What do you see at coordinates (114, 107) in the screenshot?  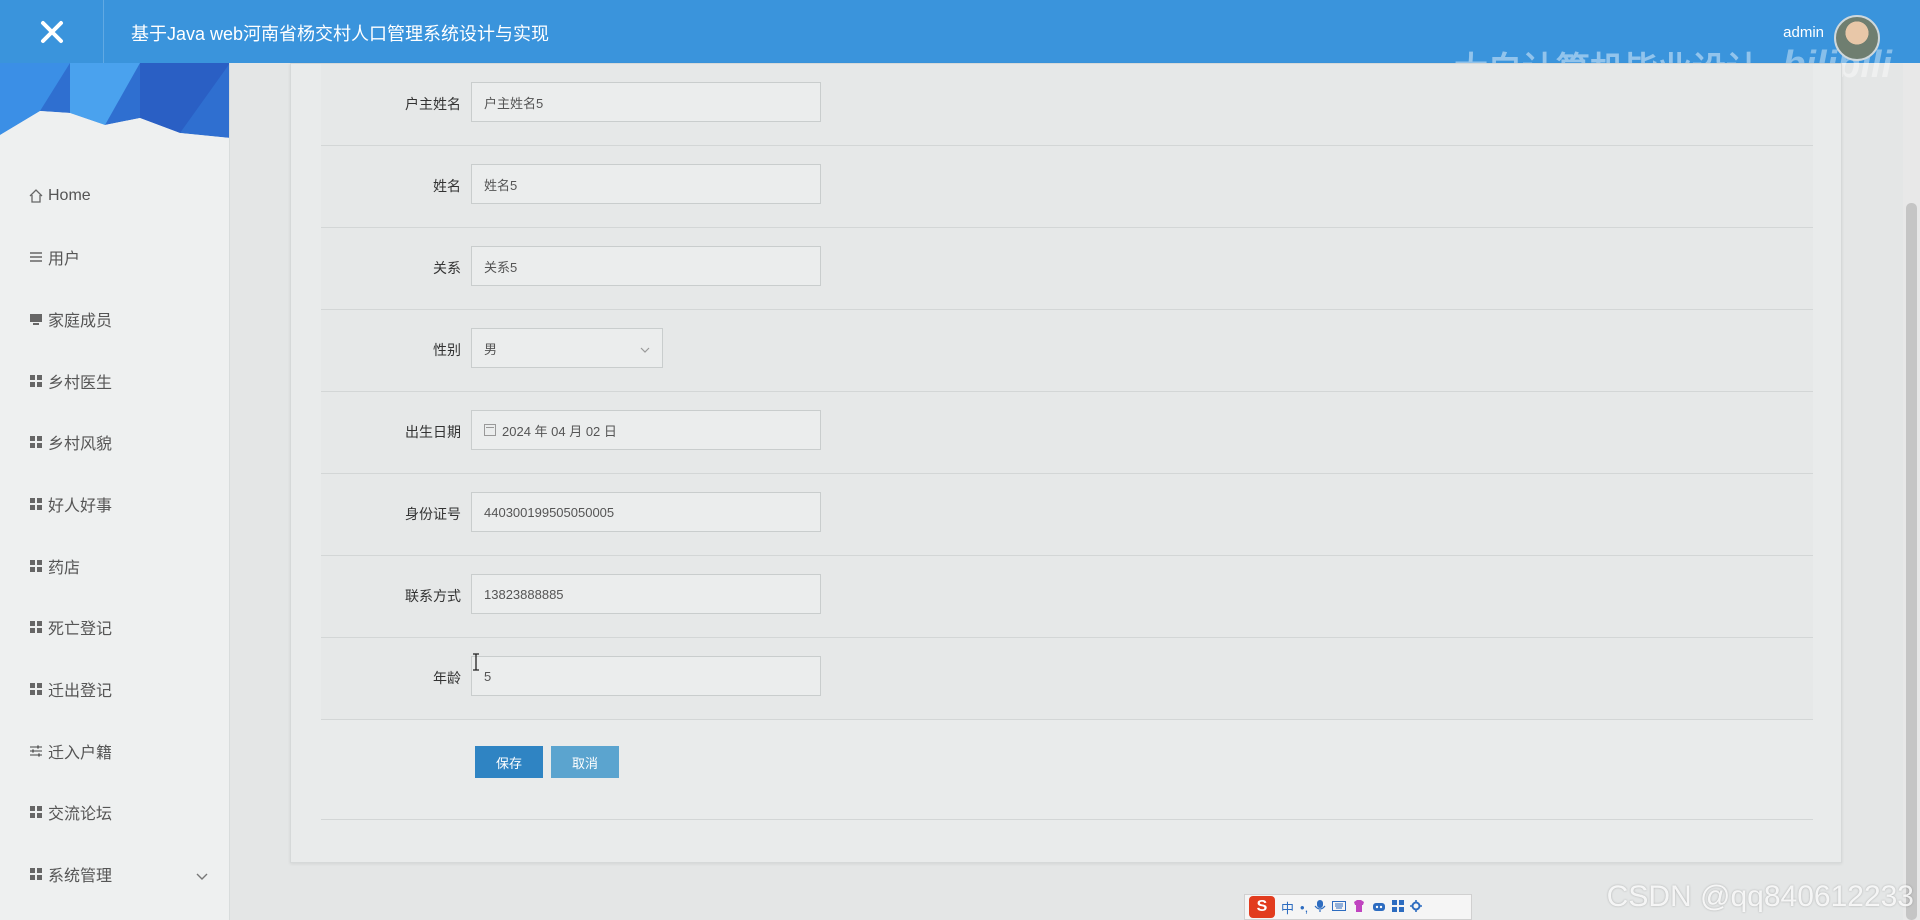 I see `sidebar-banner` at bounding box center [114, 107].